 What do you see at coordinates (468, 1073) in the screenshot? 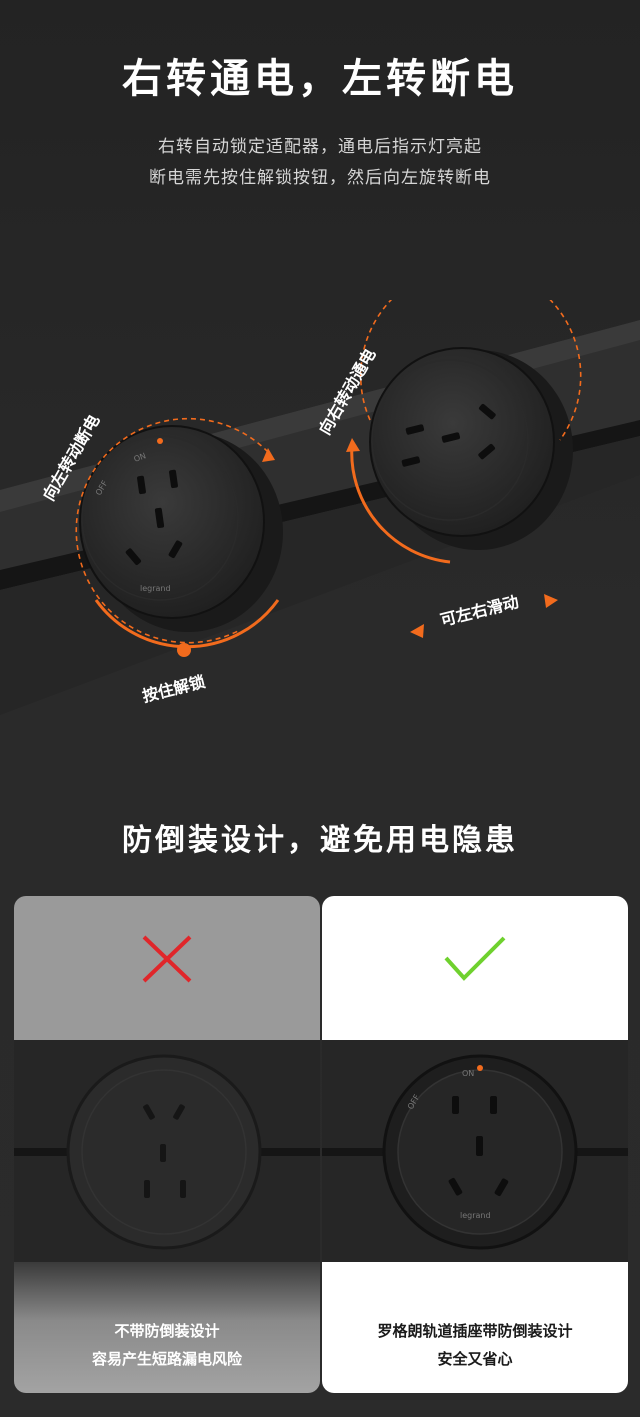
I see `socket-on-mark-good: ON` at bounding box center [468, 1073].